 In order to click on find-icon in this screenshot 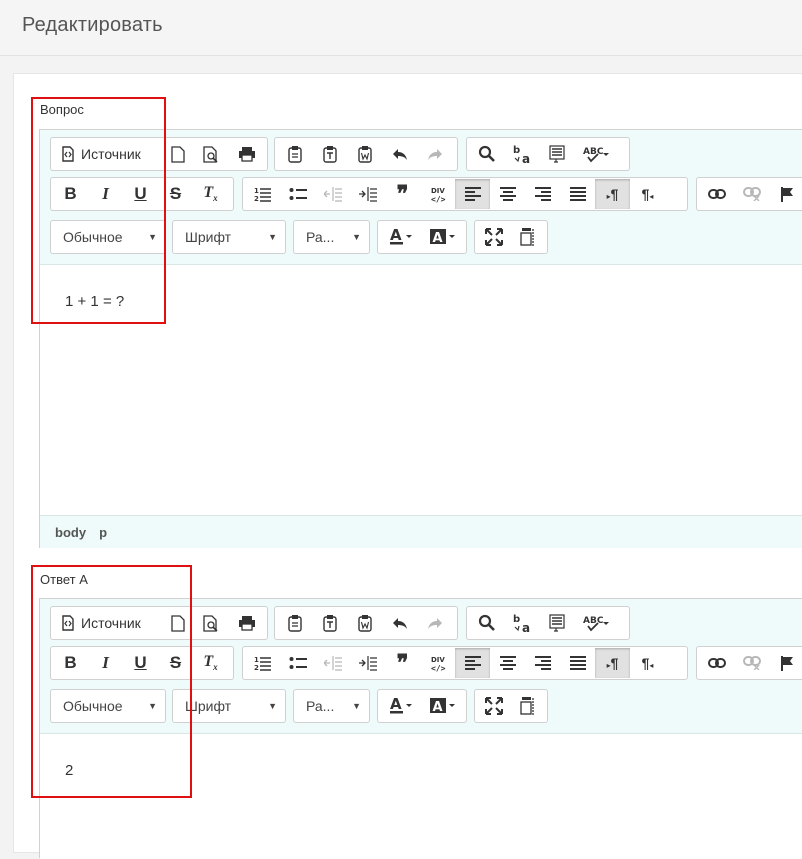, I will do `click(487, 154)`.